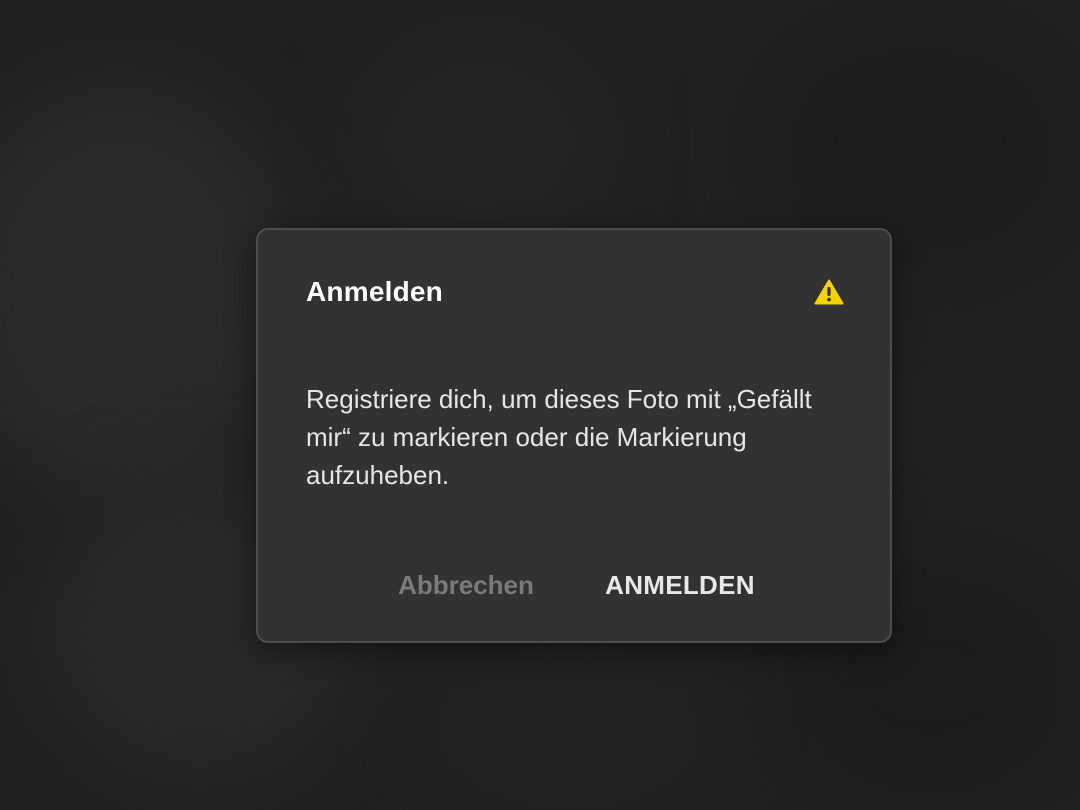  I want to click on dialog-header: Anmelden, so click(575, 292).